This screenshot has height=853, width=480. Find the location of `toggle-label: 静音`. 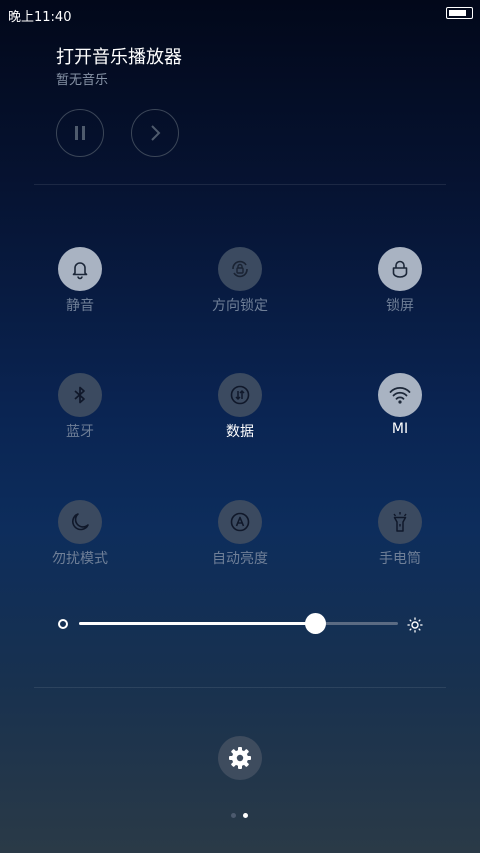

toggle-label: 静音 is located at coordinates (80, 306).